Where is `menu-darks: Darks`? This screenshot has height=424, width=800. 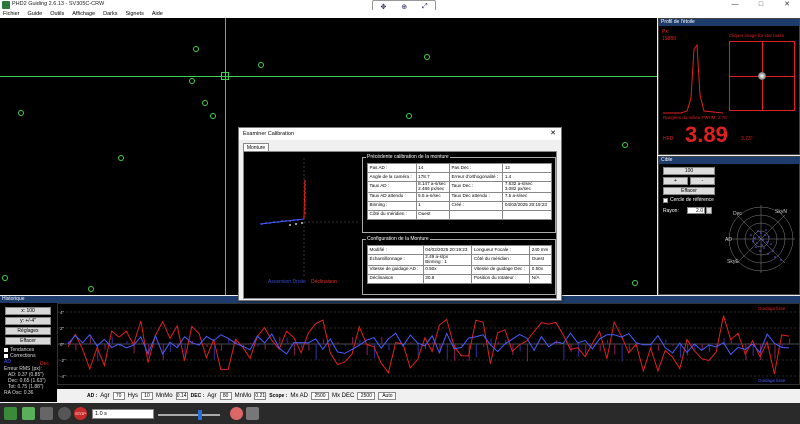
menu-darks: Darks is located at coordinates (110, 14).